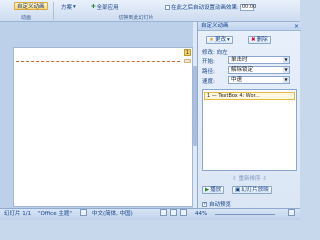 This screenshot has width=320, height=240. I want to click on zoom-slider, so click(245, 214).